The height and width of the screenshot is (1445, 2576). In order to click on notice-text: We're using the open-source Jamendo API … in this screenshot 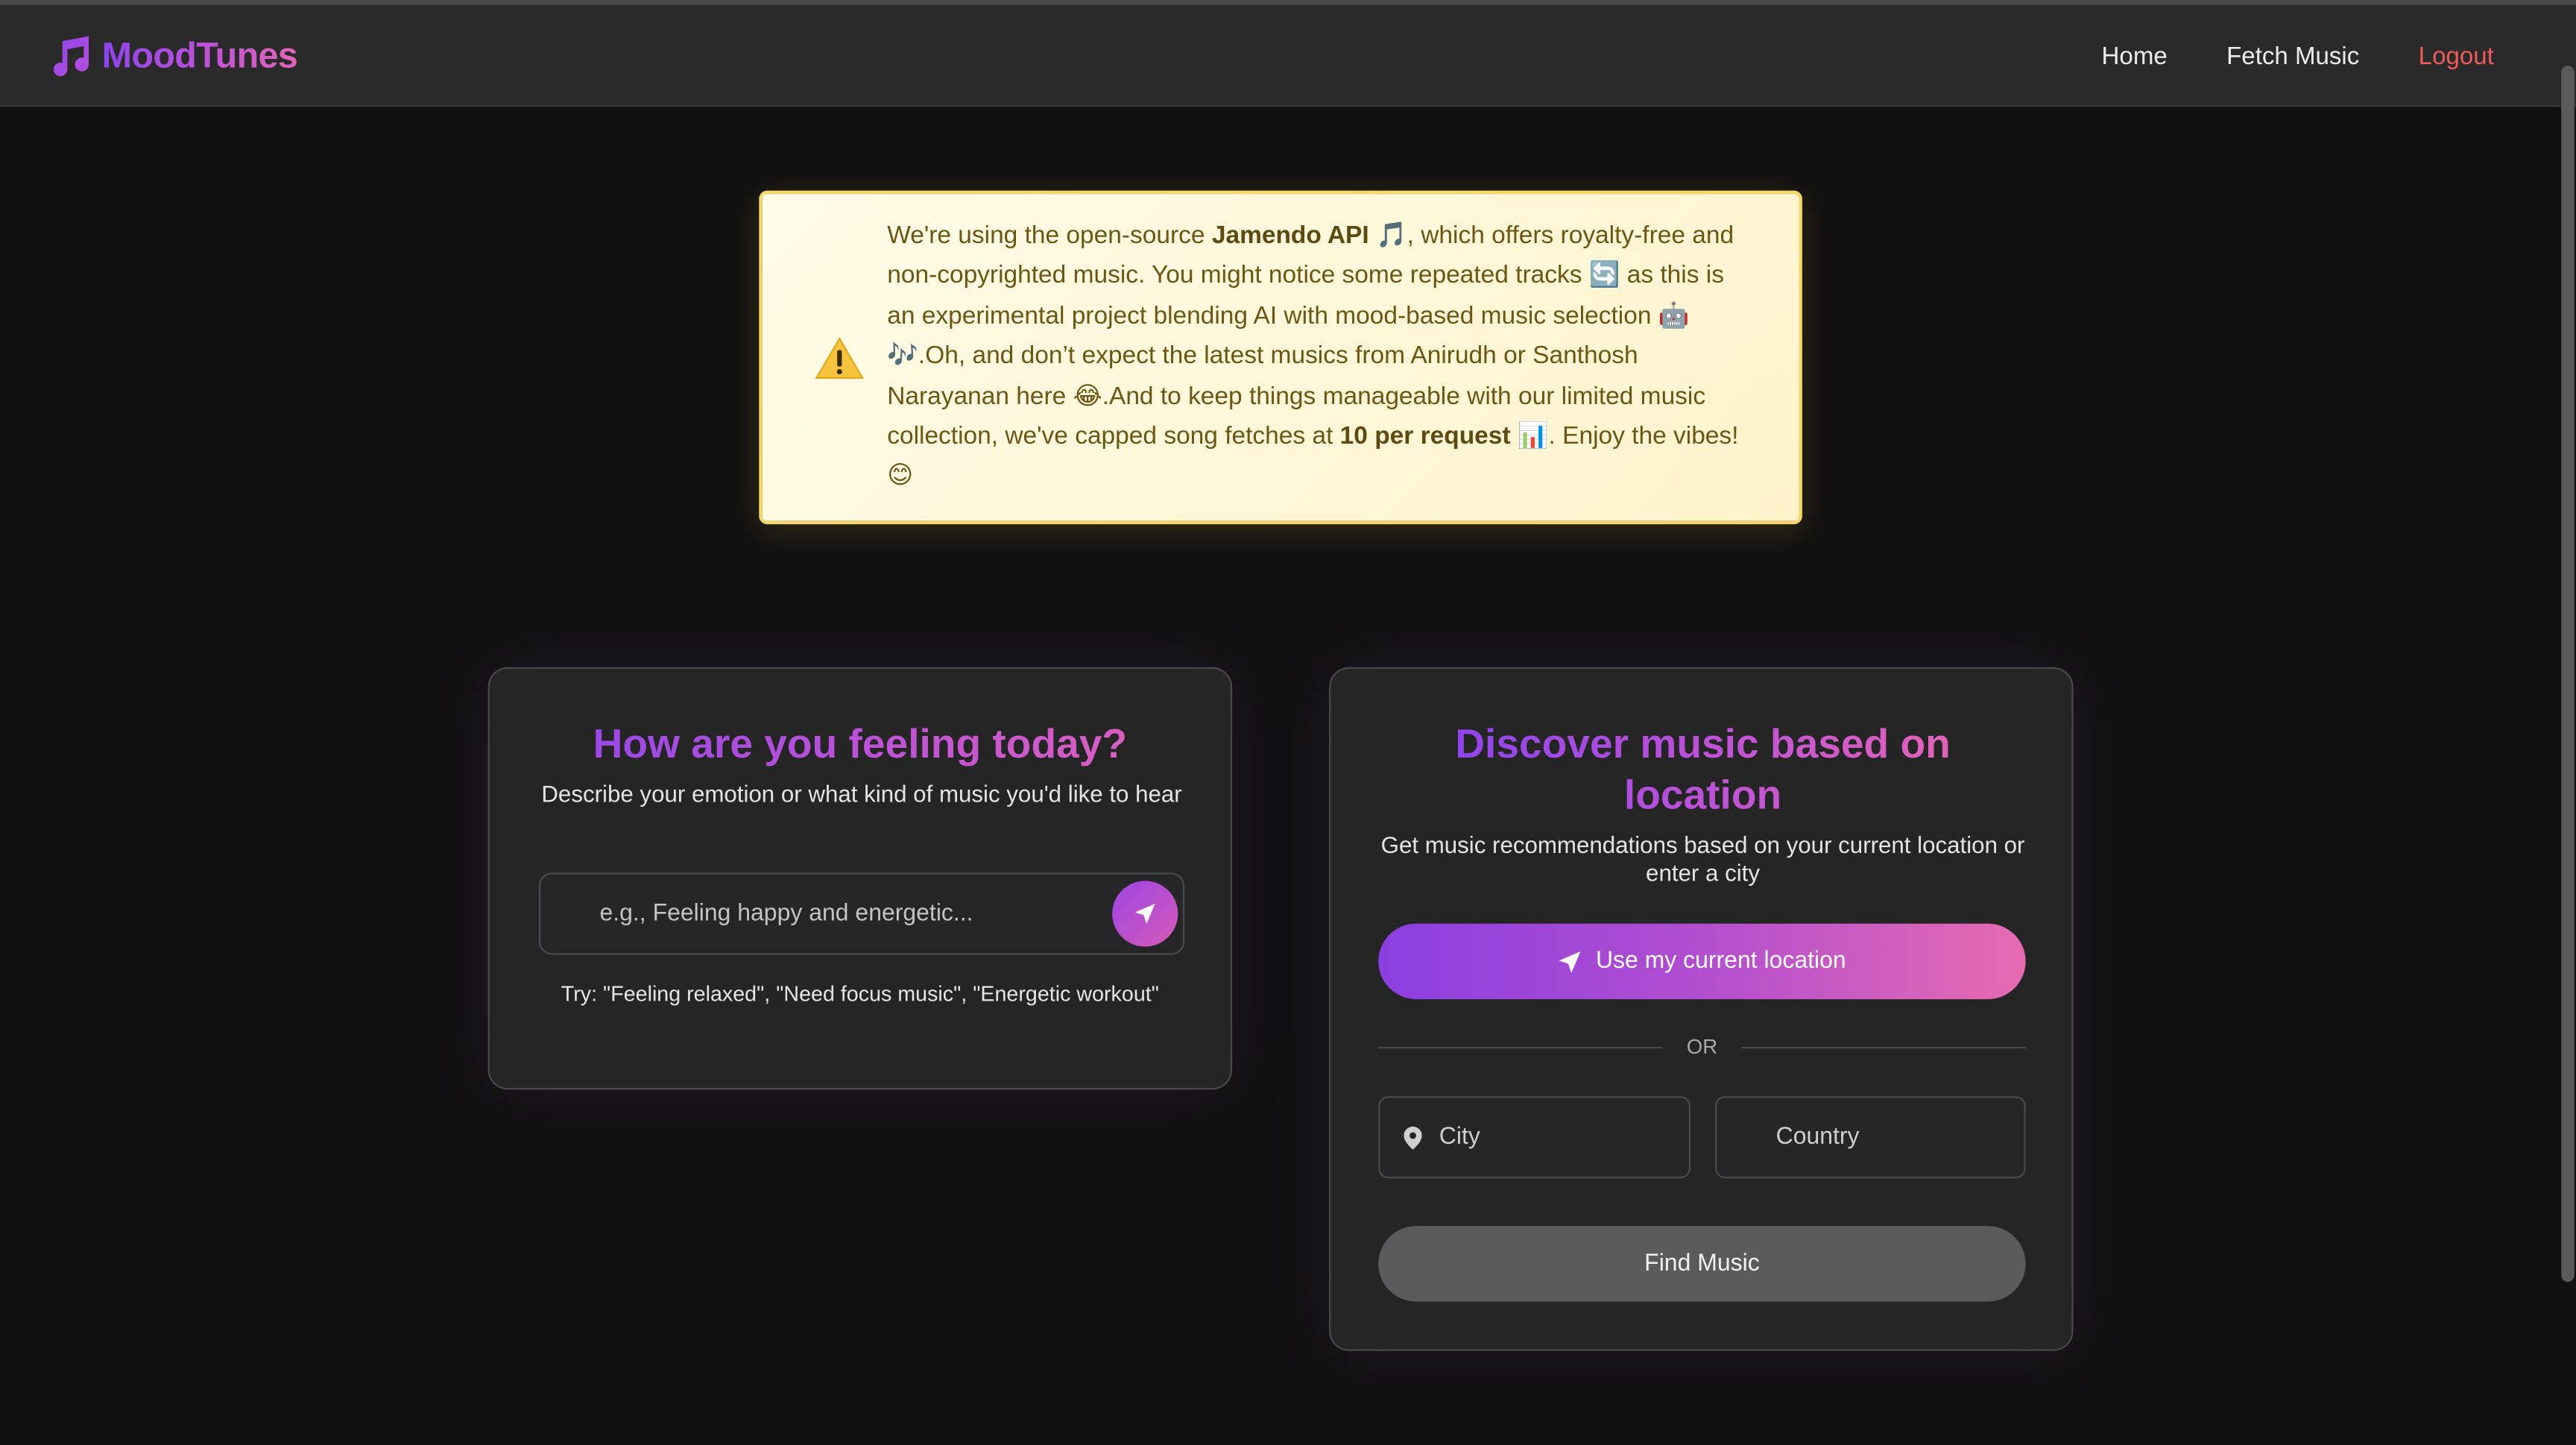, I will do `click(1322, 357)`.